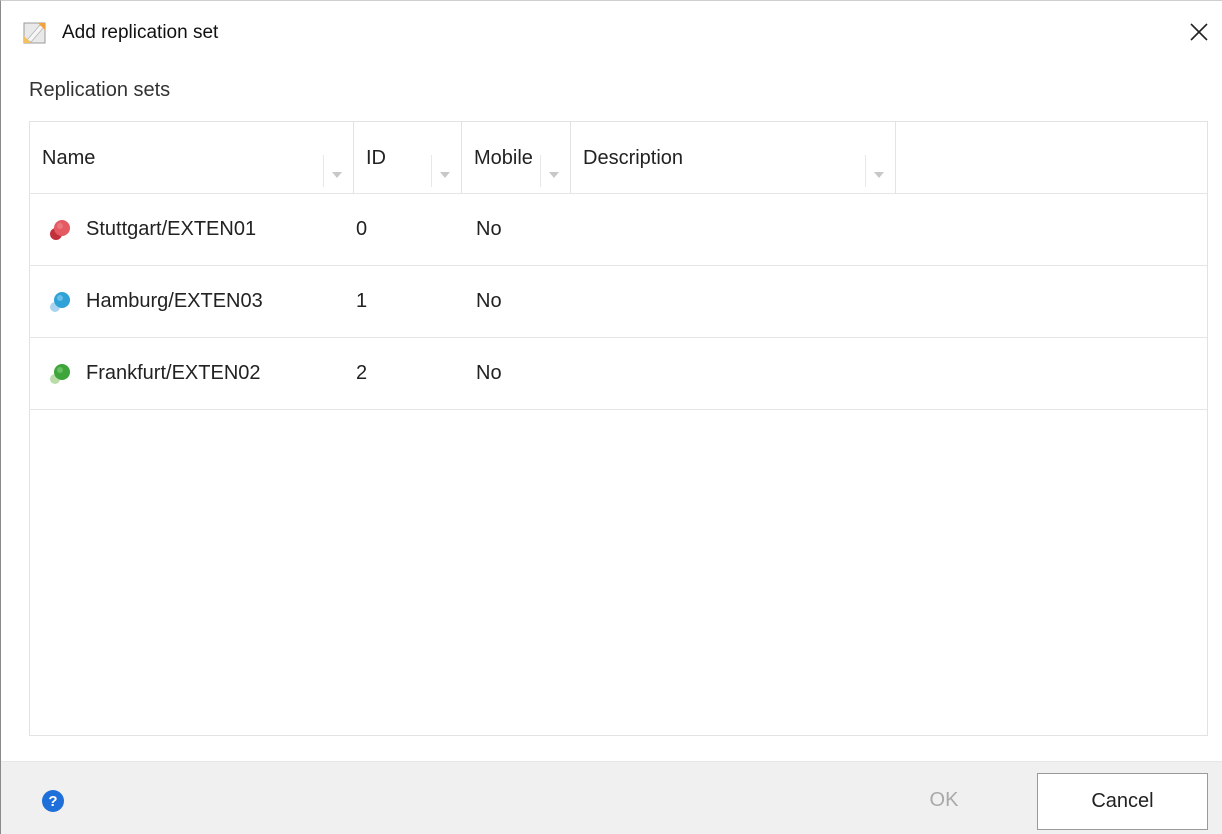 The height and width of the screenshot is (834, 1222). I want to click on help-icon: ?, so click(53, 801).